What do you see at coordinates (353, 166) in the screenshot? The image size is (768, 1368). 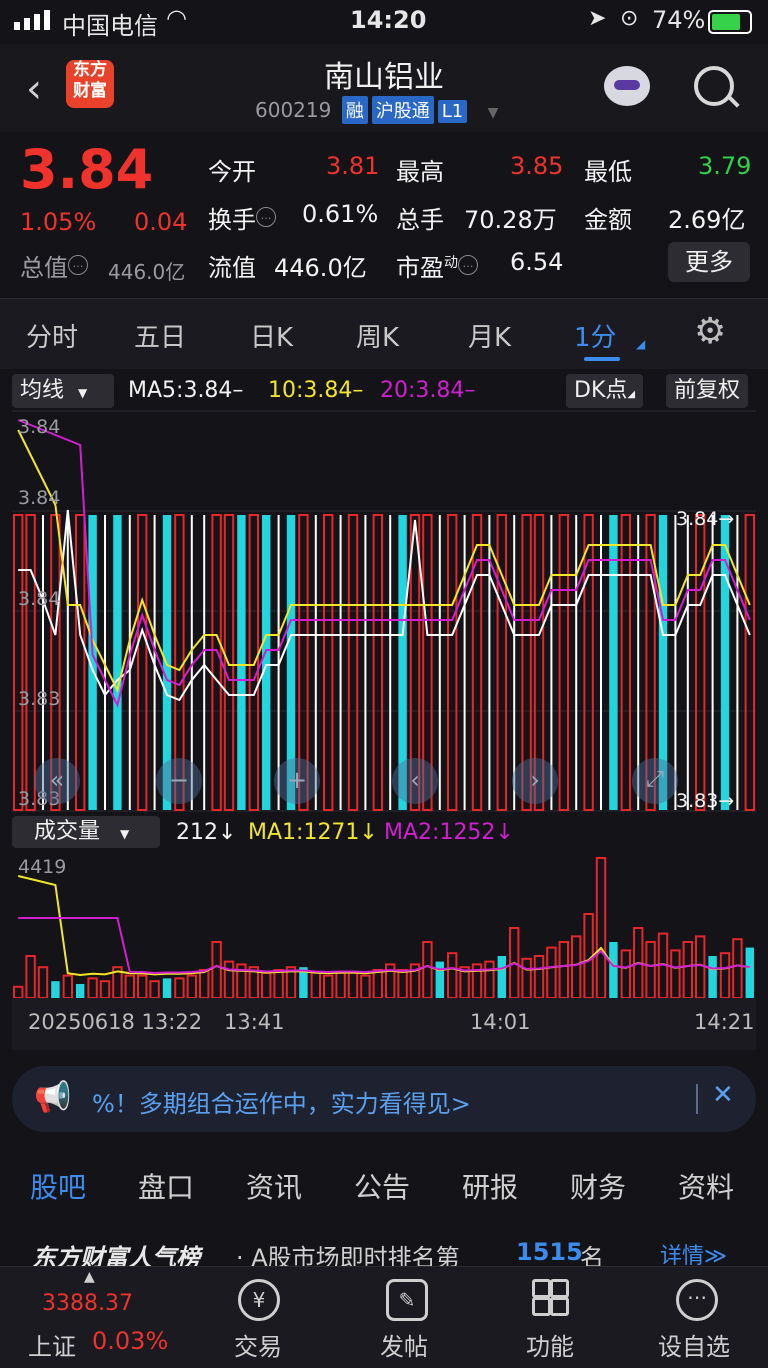 I see `open-value: 3.81` at bounding box center [353, 166].